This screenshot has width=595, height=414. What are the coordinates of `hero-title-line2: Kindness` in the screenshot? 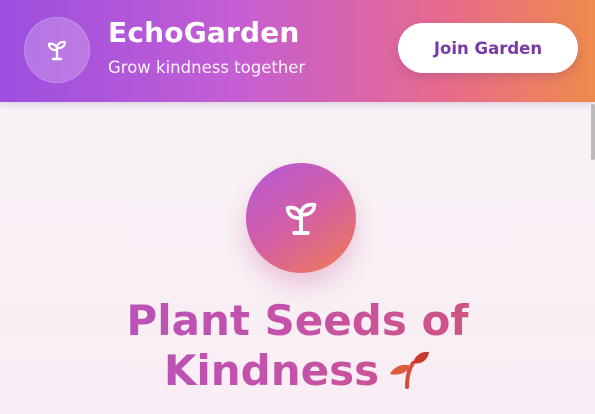 It's located at (271, 370).